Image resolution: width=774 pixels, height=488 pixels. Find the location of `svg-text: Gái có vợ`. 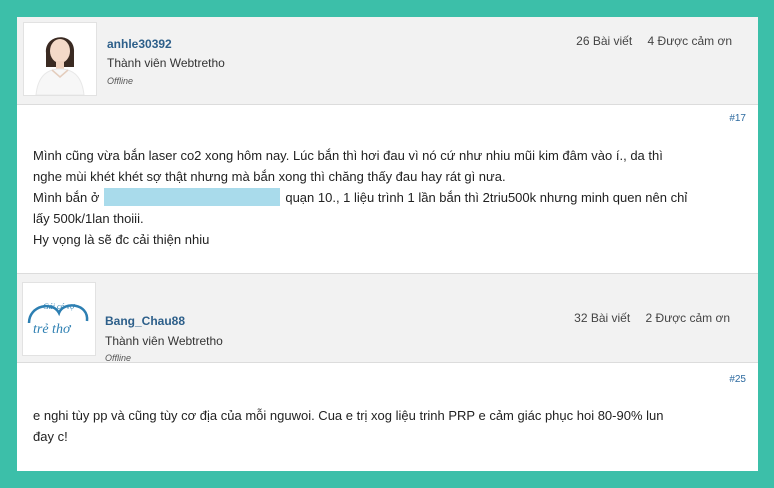

svg-text: Gái có vợ is located at coordinates (59, 306).